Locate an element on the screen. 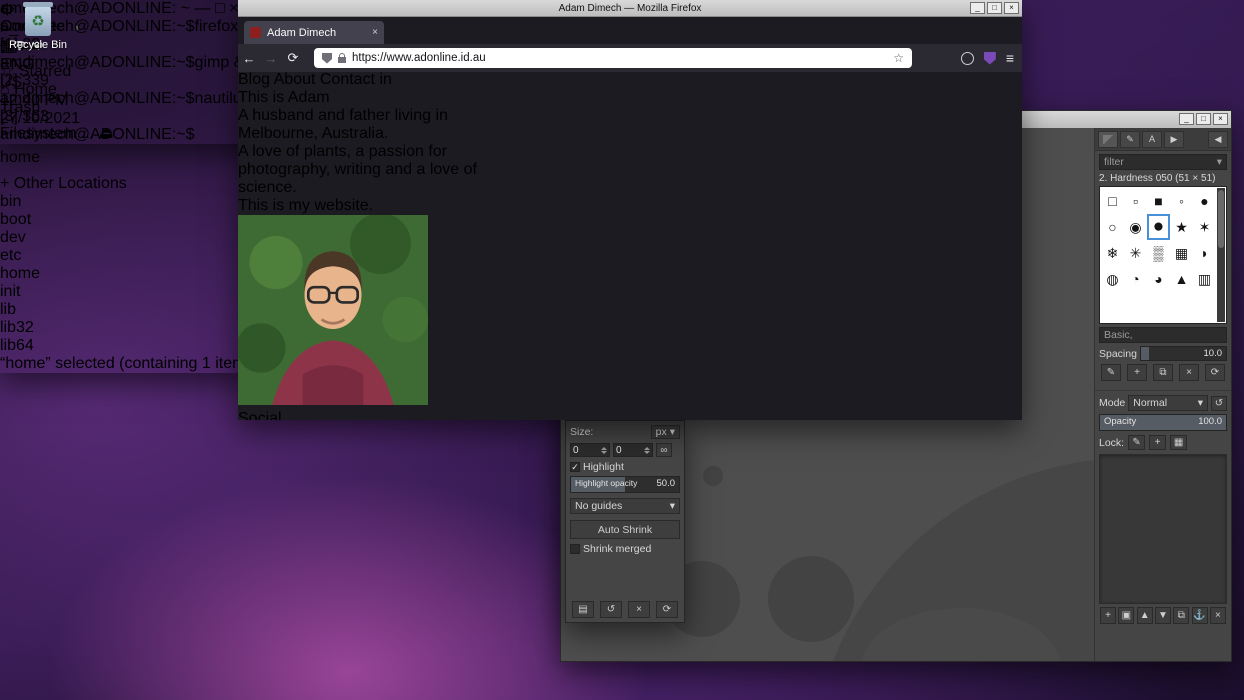  linkedin-icon: in is located at coordinates (385, 79).